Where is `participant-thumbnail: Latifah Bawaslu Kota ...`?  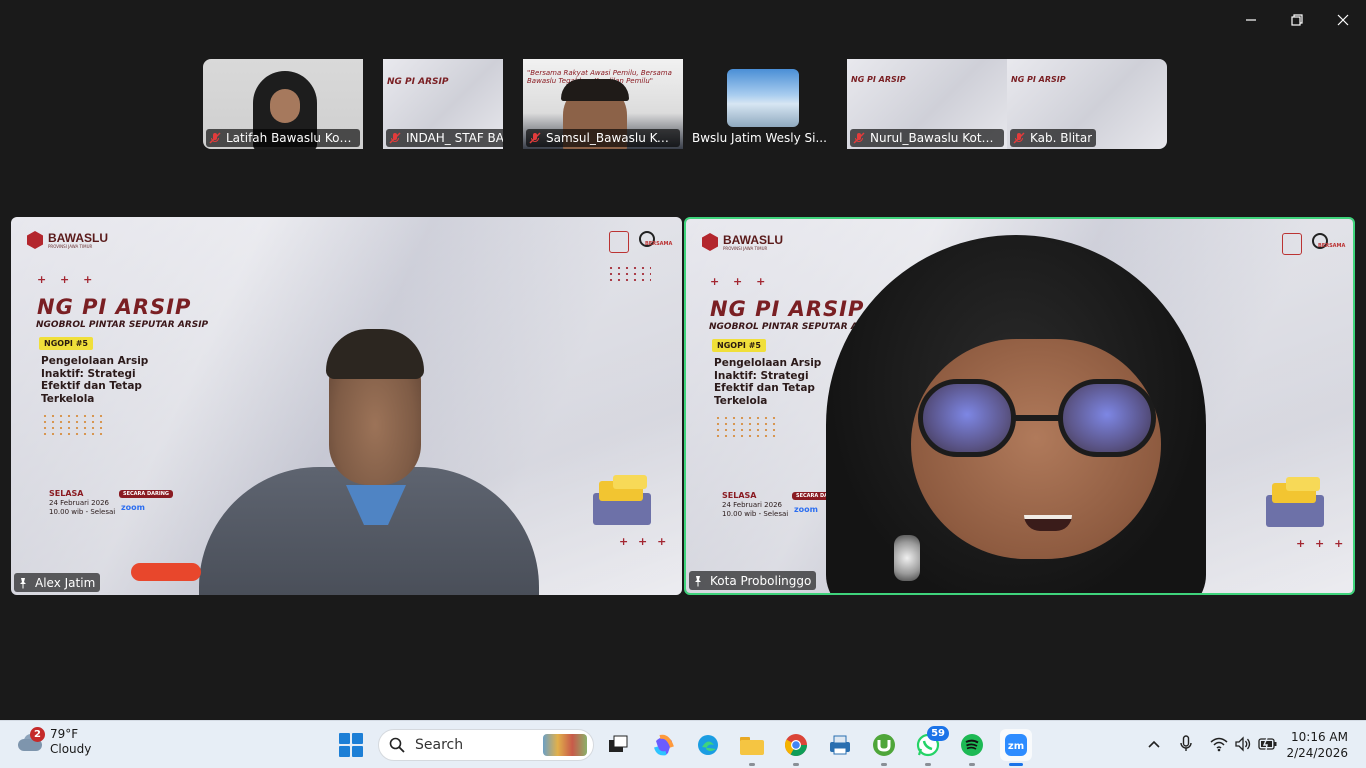 participant-thumbnail: Latifah Bawaslu Kota ... is located at coordinates (283, 104).